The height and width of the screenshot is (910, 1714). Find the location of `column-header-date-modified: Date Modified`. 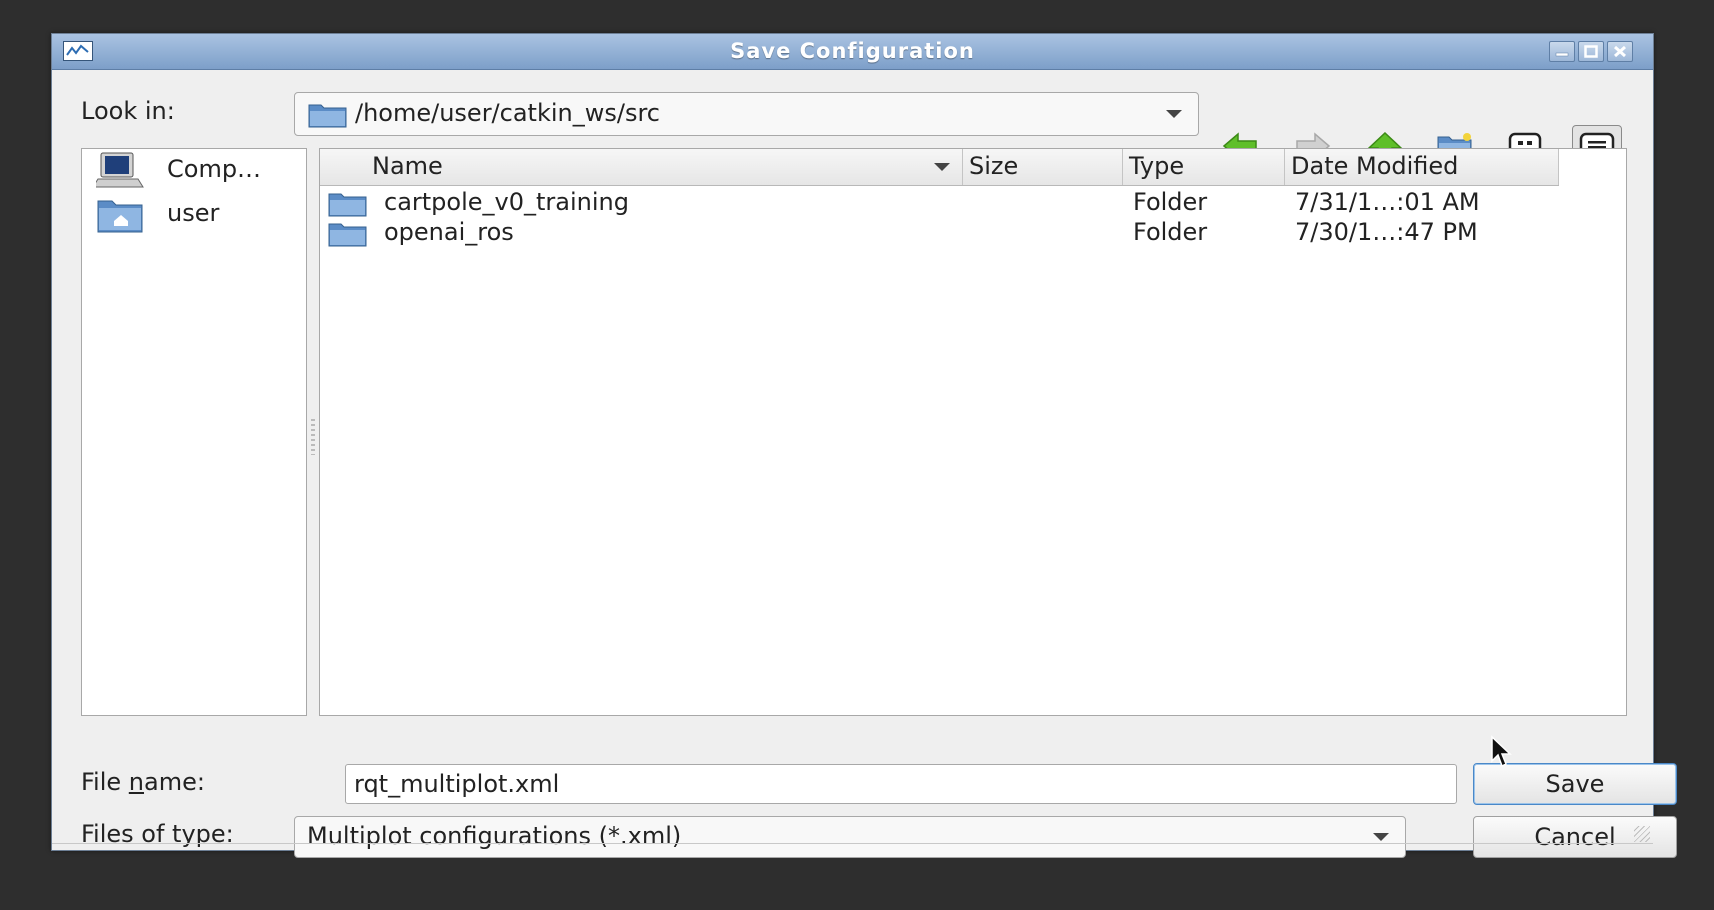

column-header-date-modified: Date Modified is located at coordinates (1422, 167).